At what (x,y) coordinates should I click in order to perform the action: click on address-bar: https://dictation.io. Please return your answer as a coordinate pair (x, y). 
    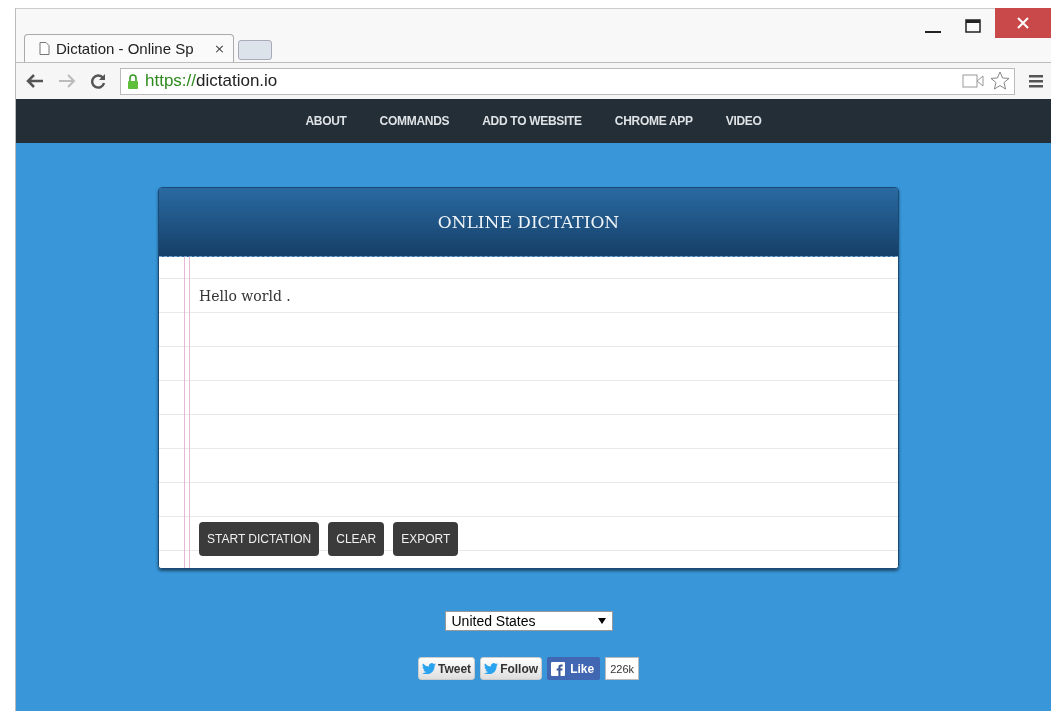
    Looking at the image, I should click on (567, 81).